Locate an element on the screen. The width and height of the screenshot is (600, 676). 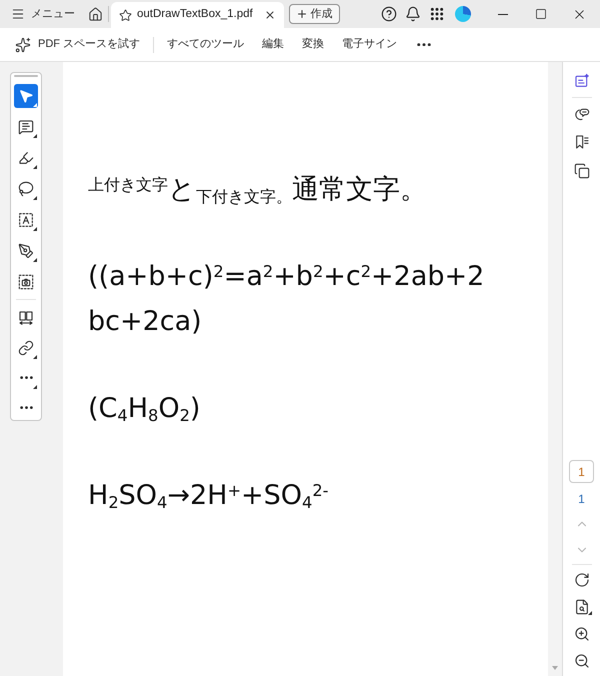
pen-nib-icon is located at coordinates (26, 251).